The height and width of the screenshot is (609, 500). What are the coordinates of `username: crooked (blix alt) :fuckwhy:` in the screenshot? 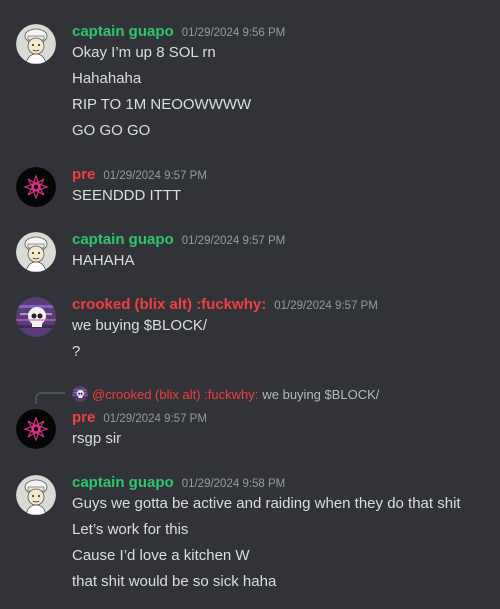 It's located at (169, 305).